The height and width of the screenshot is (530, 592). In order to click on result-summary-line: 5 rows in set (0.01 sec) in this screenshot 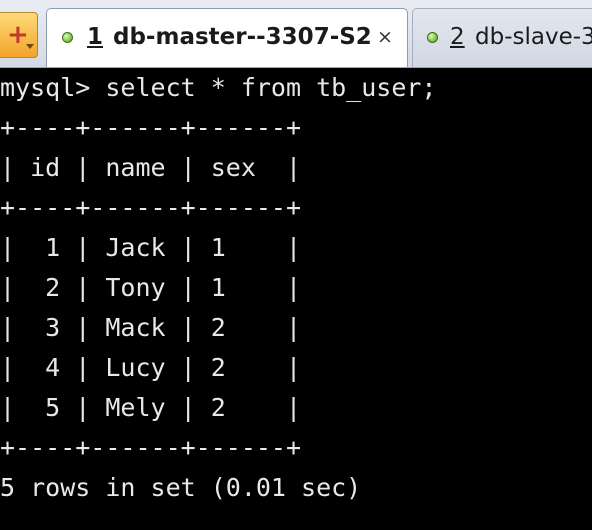, I will do `click(181, 487)`.